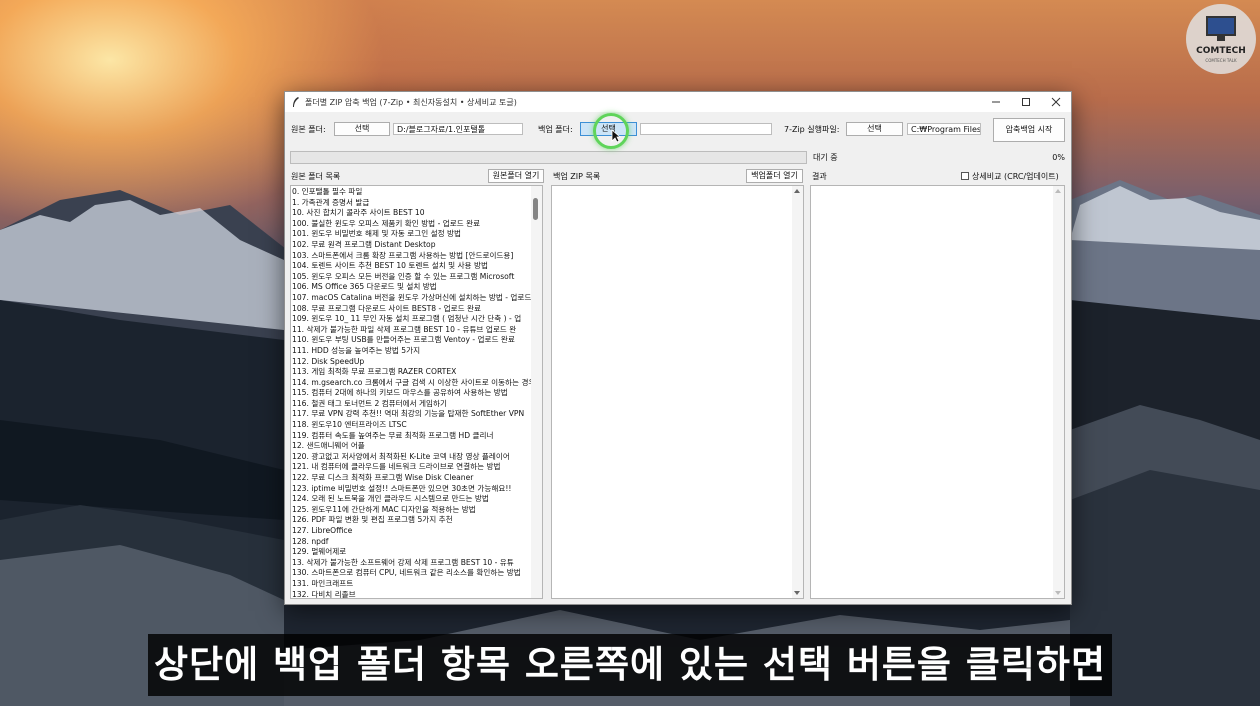  I want to click on close-button, so click(1056, 102).